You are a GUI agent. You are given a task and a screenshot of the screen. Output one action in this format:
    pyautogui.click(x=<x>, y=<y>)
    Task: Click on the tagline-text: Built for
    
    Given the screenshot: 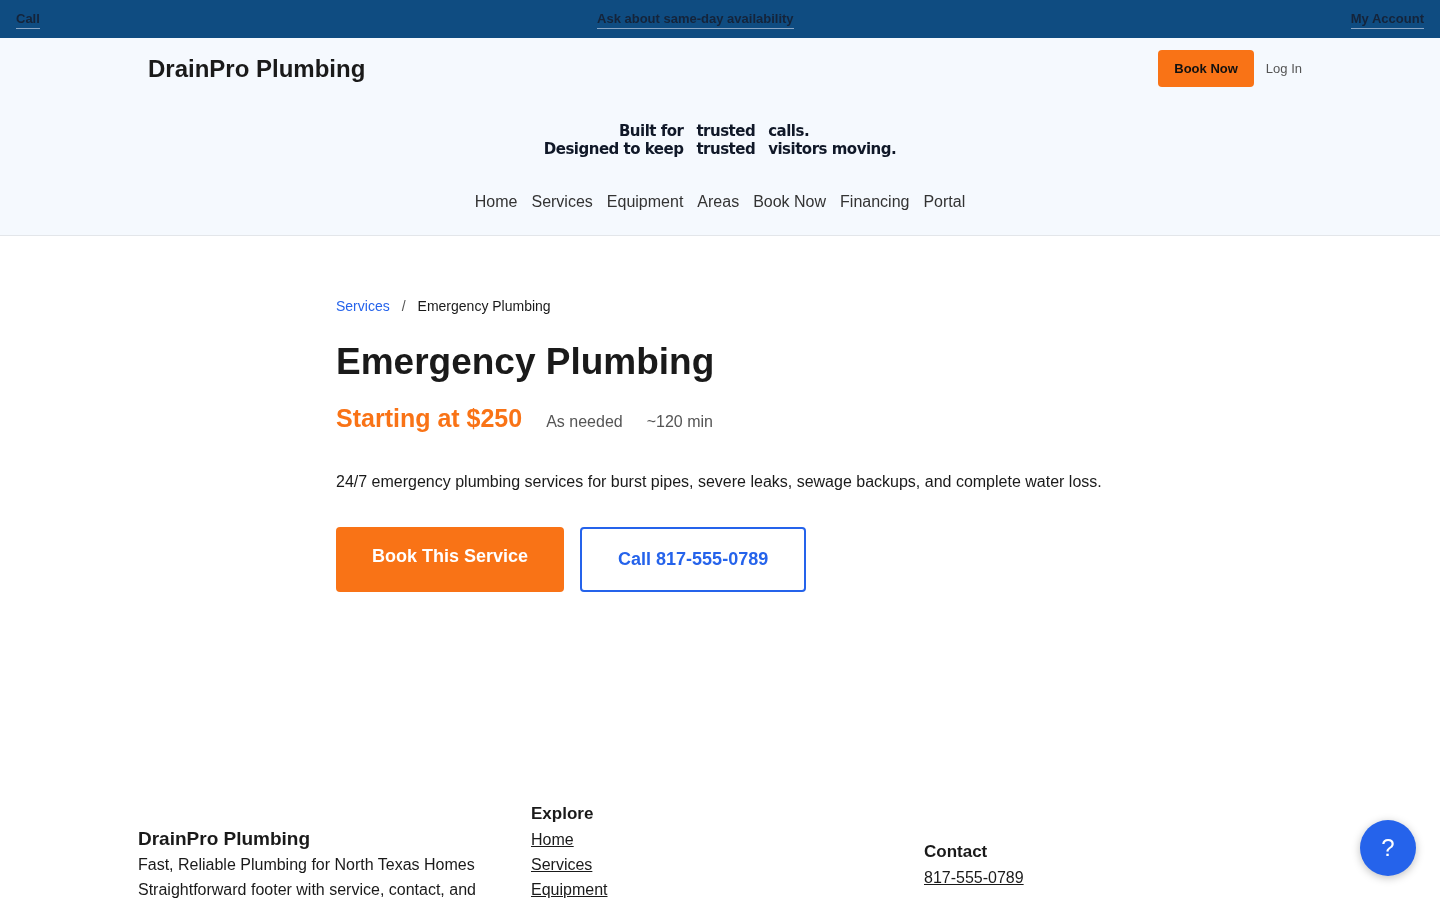 What is the action you would take?
    pyautogui.click(x=650, y=131)
    